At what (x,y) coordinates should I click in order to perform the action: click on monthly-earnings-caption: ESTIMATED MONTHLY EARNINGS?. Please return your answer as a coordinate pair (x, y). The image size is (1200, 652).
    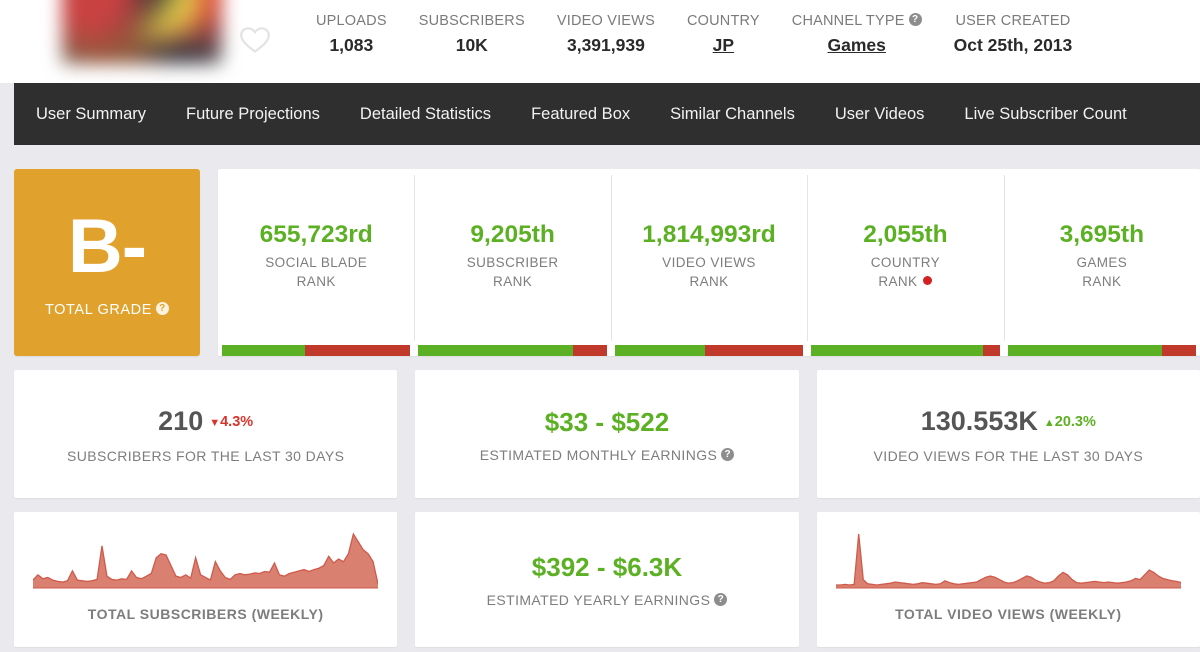
    Looking at the image, I should click on (607, 455).